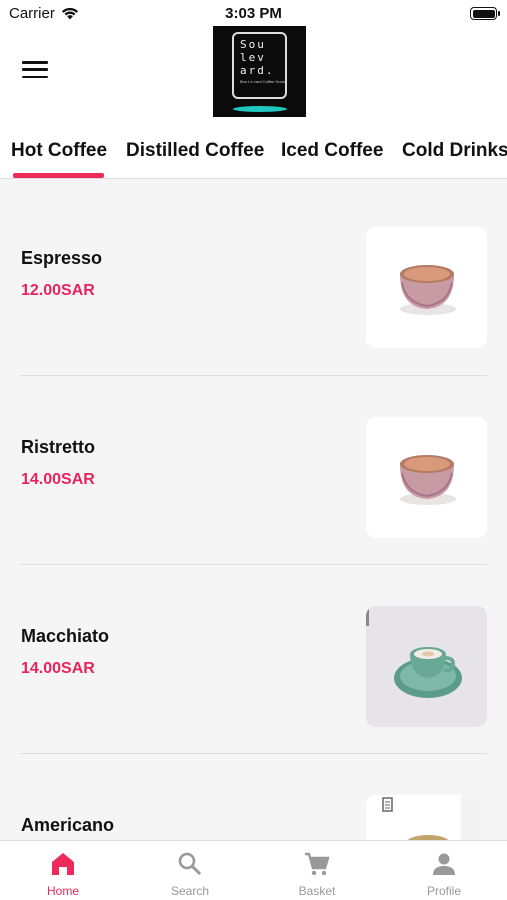 This screenshot has height=900, width=507. Describe the element at coordinates (59, 151) in the screenshot. I see `tab-hot-coffee: Hot Coffee` at that location.